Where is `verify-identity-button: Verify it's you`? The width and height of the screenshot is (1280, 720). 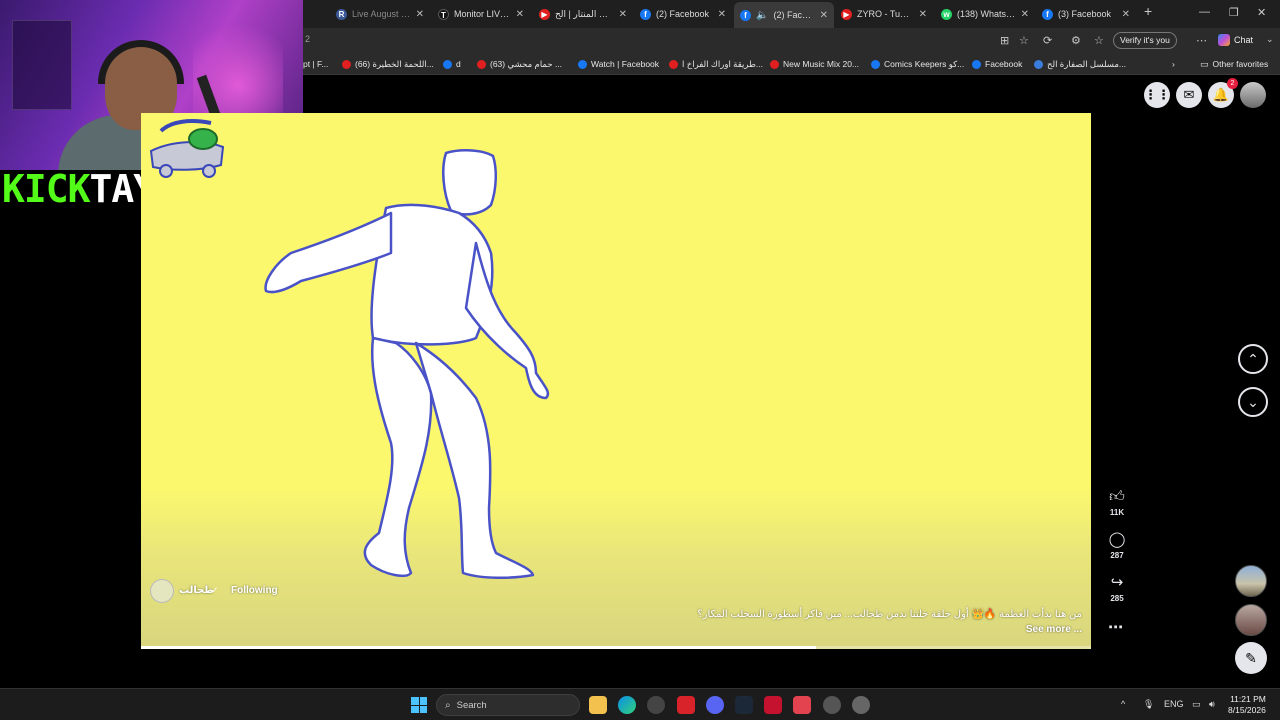 verify-identity-button: Verify it's you is located at coordinates (1145, 40).